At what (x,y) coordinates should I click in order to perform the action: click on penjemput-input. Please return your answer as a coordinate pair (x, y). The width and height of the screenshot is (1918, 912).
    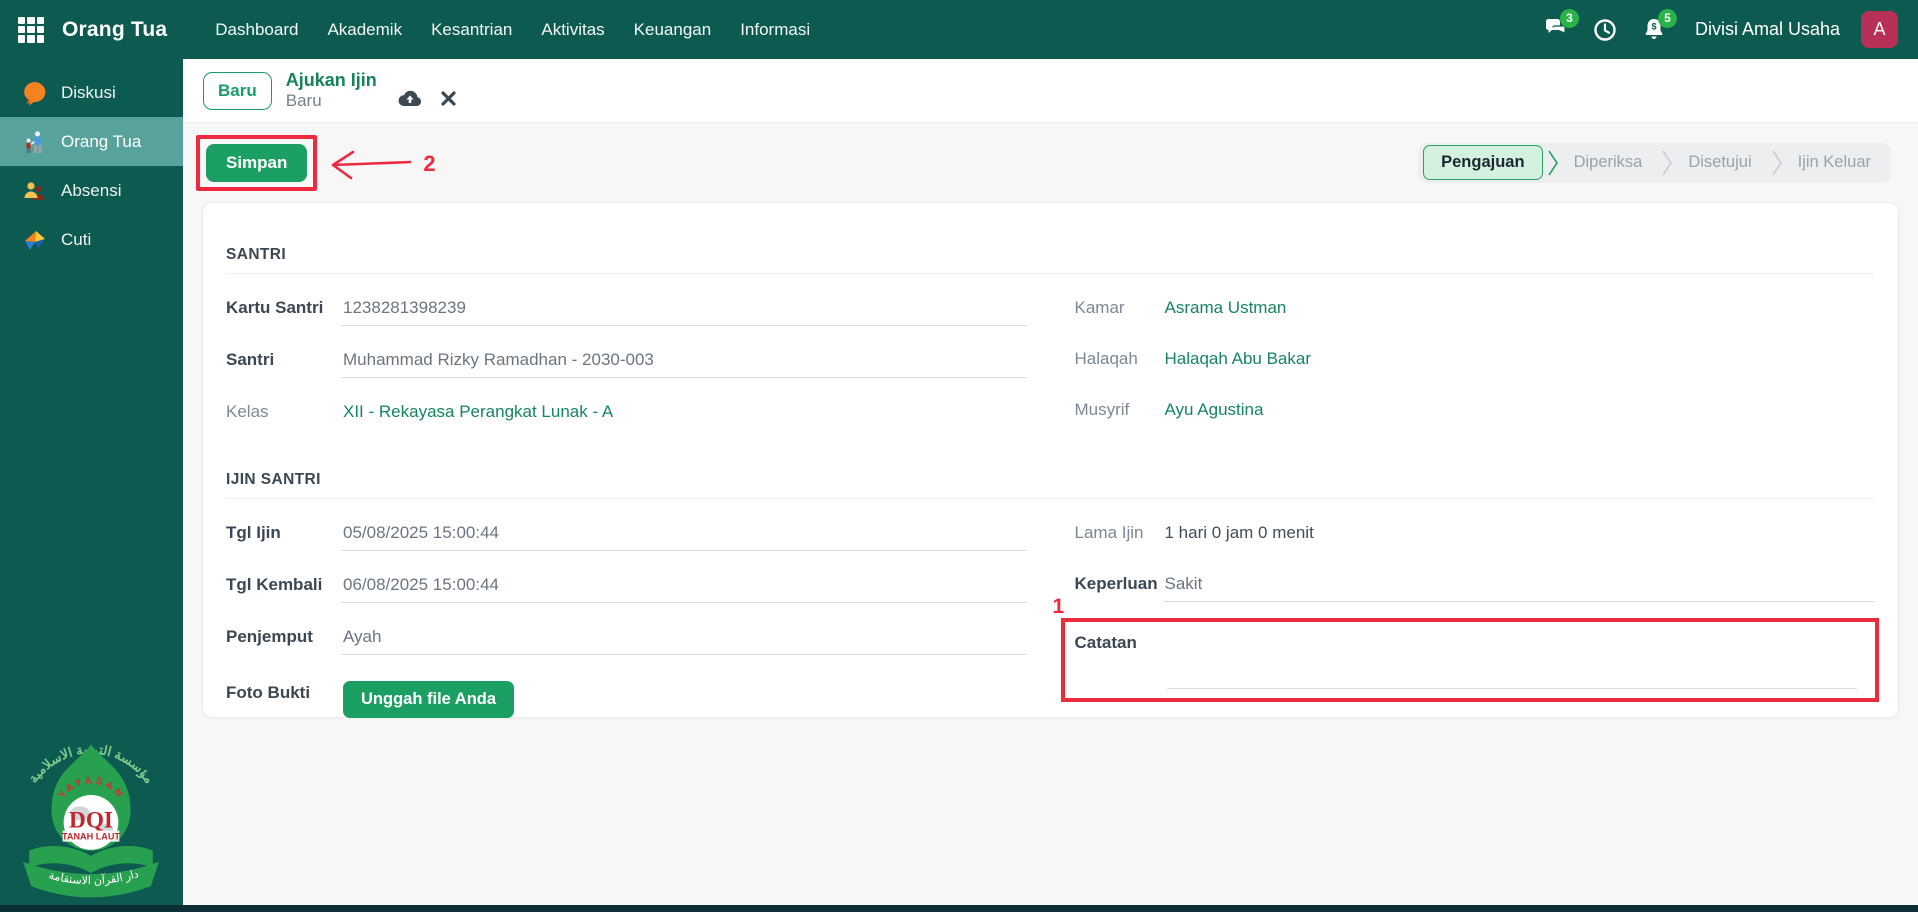
    Looking at the image, I should click on (685, 637).